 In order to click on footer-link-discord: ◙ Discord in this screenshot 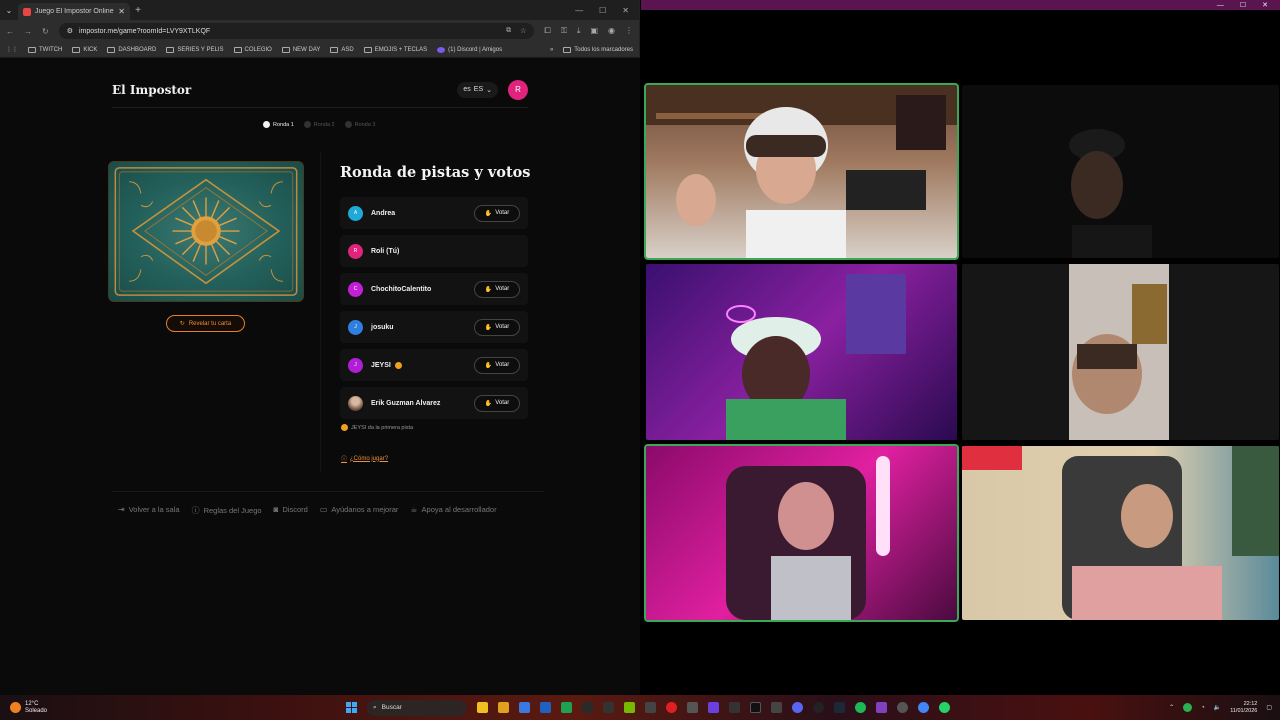, I will do `click(291, 510)`.